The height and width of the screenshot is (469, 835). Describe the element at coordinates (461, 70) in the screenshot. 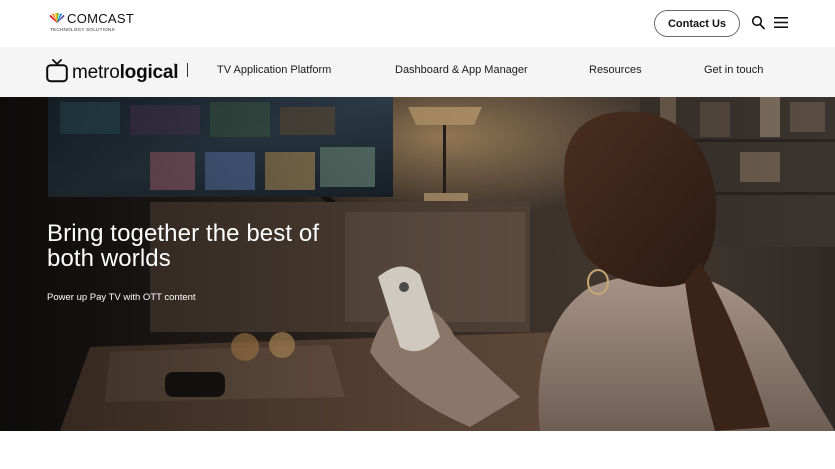

I see `nav-dashboard-app-manager: Dashboard & App Manager` at that location.